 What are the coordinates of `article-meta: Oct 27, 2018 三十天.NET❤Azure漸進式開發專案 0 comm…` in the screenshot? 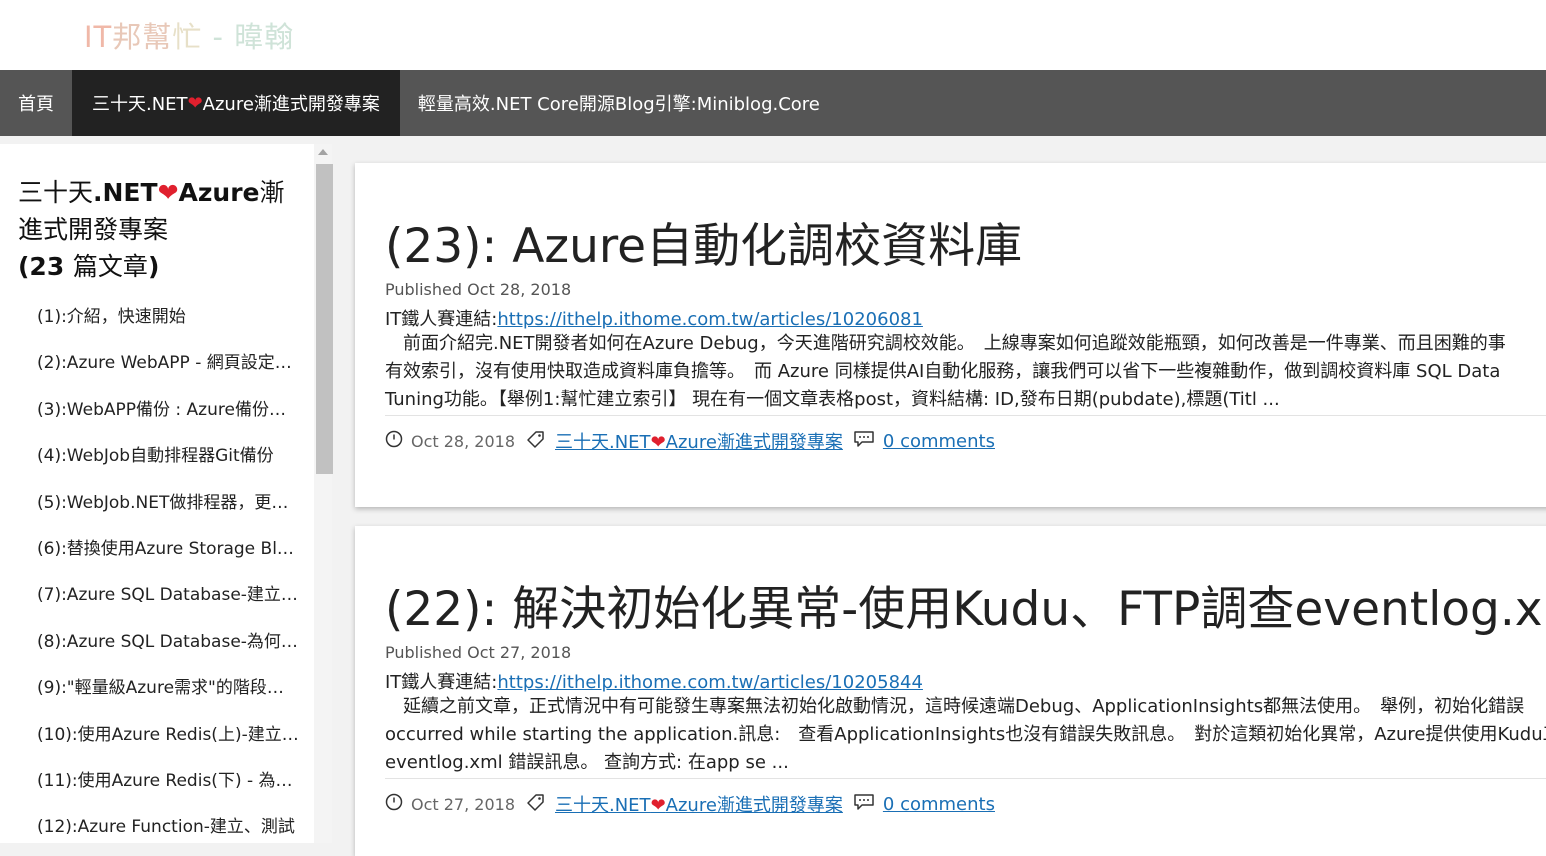 It's located at (690, 804).